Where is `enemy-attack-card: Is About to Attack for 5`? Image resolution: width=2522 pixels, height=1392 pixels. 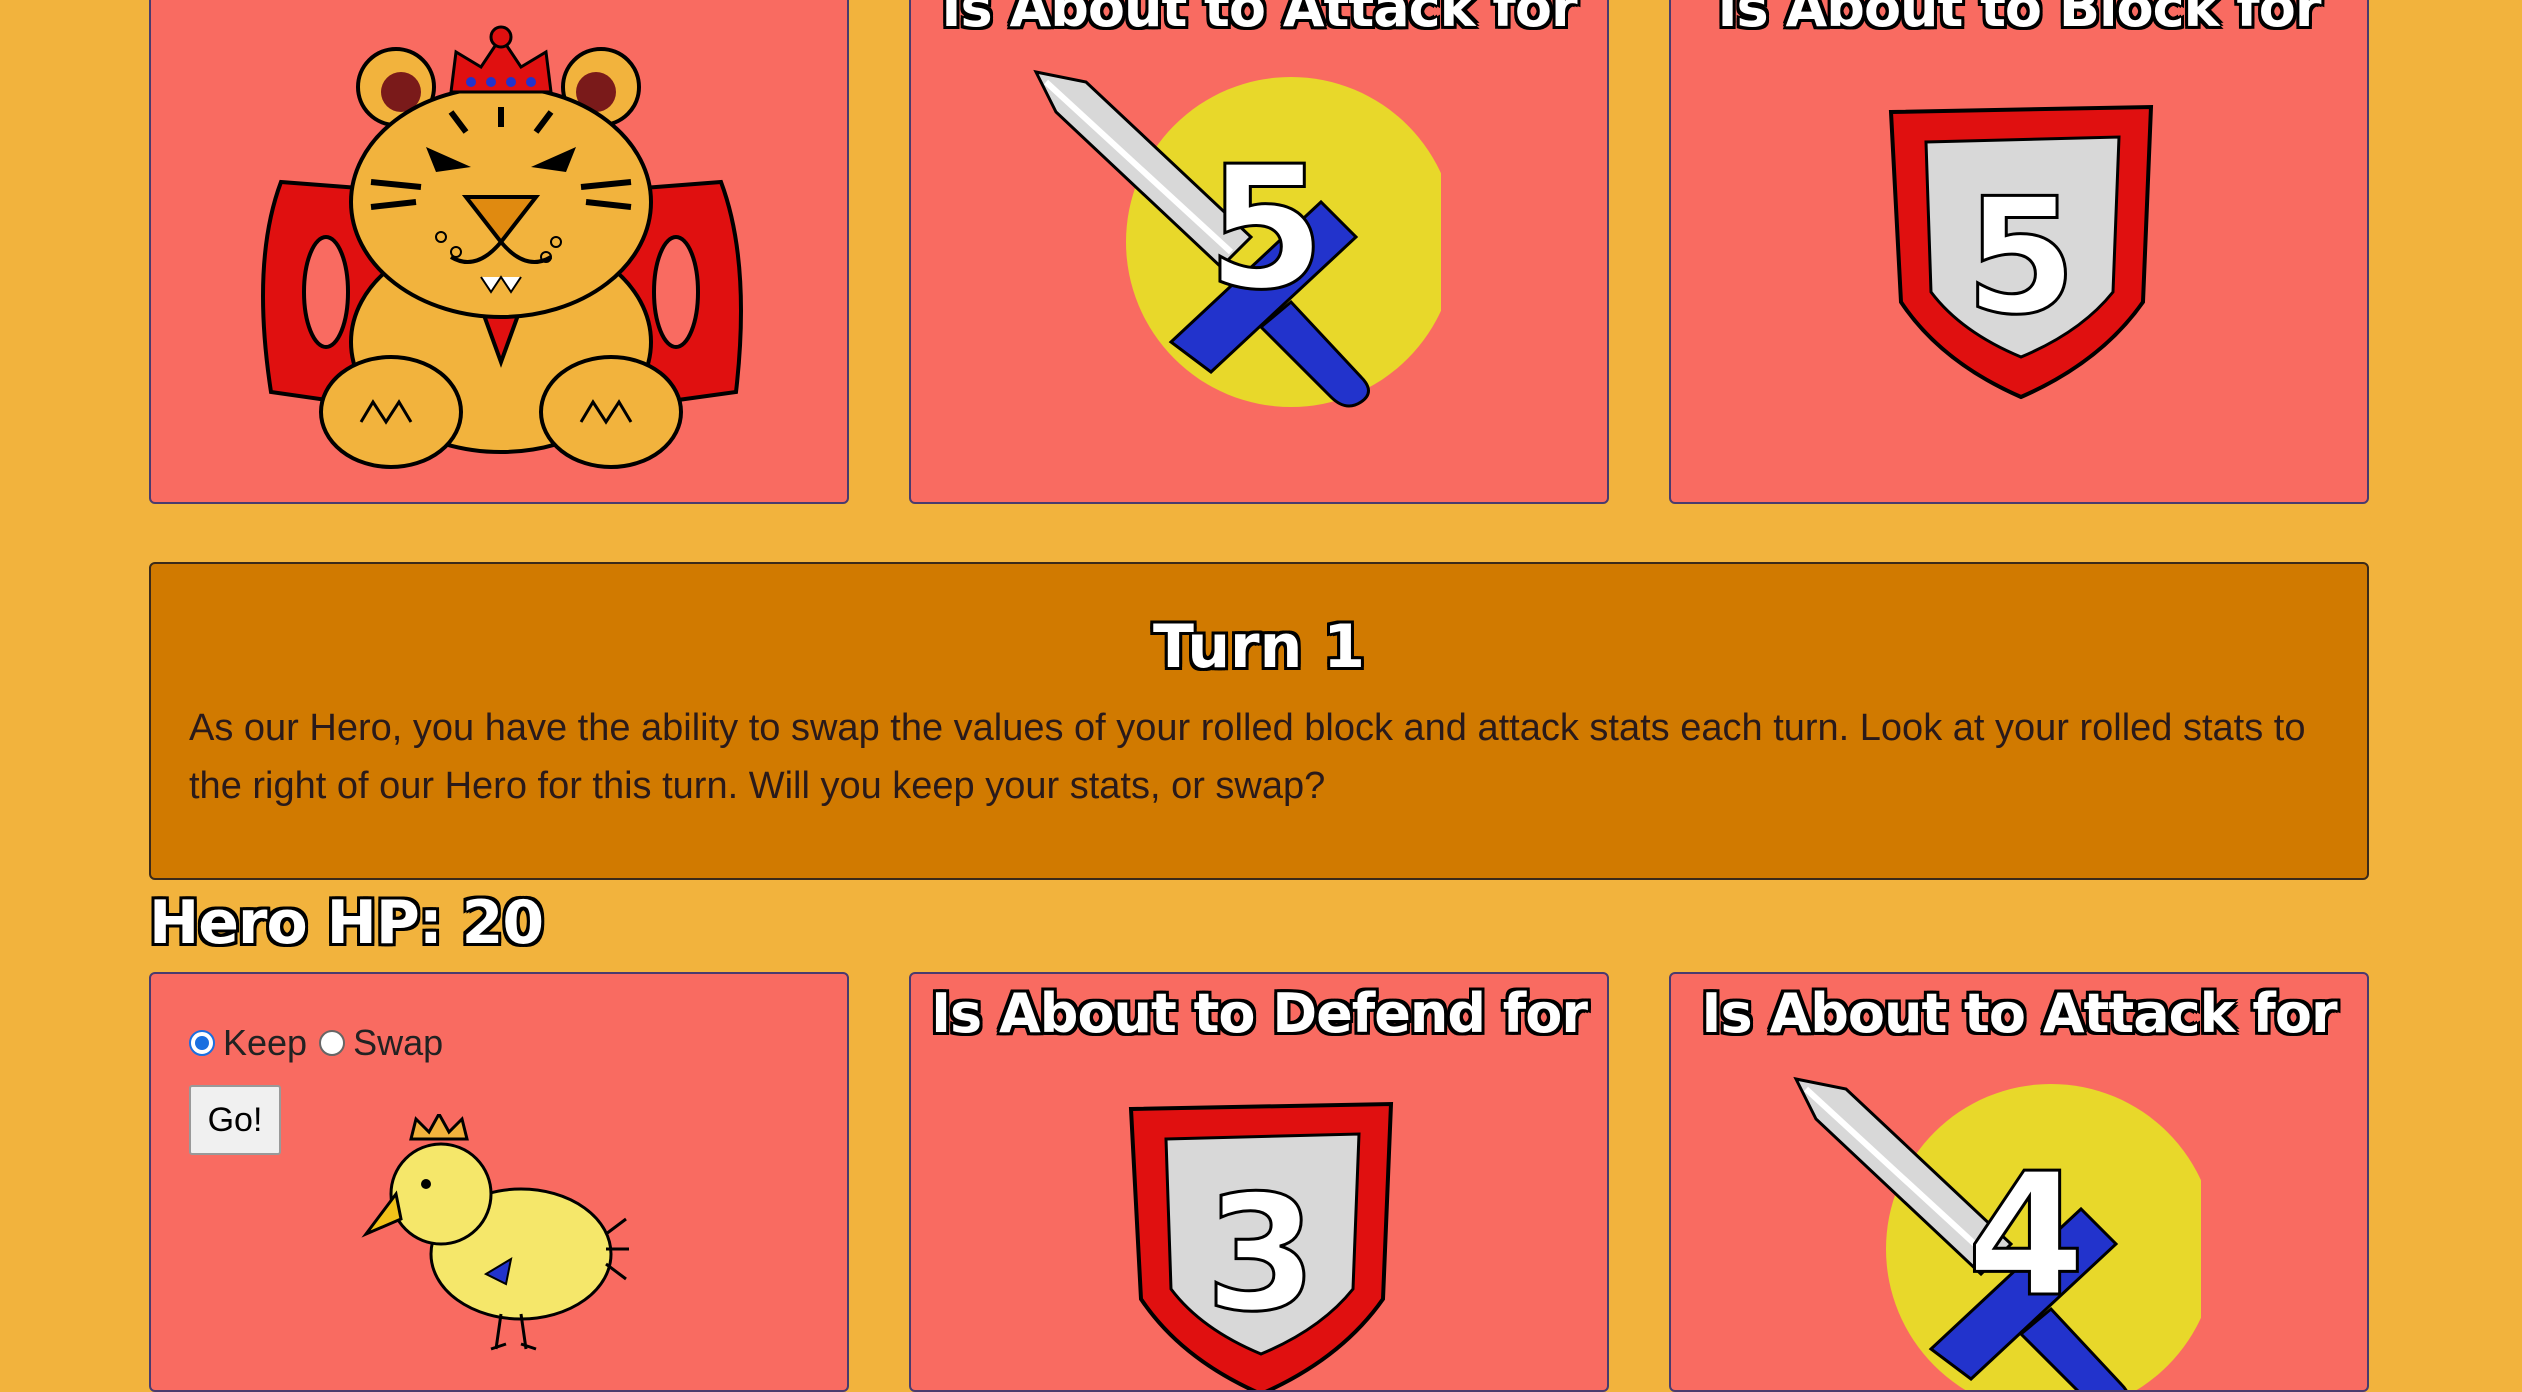
enemy-attack-card: Is About to Attack for 5 is located at coordinates (1259, 252).